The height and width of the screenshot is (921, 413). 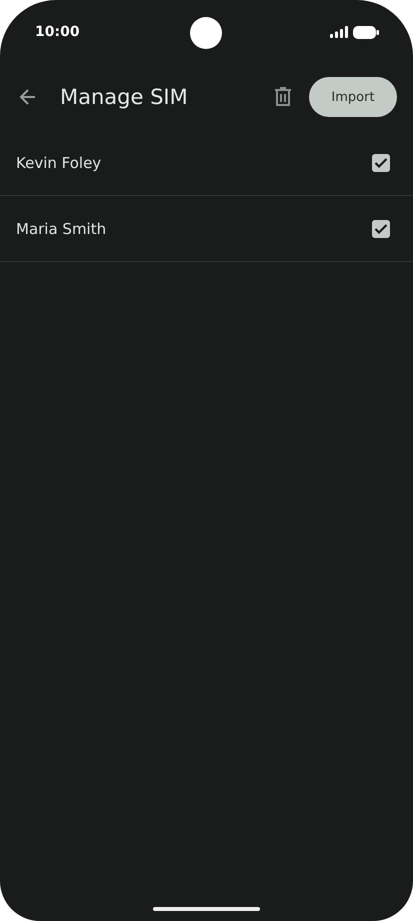 I want to click on status-time: 10:00, so click(x=57, y=32).